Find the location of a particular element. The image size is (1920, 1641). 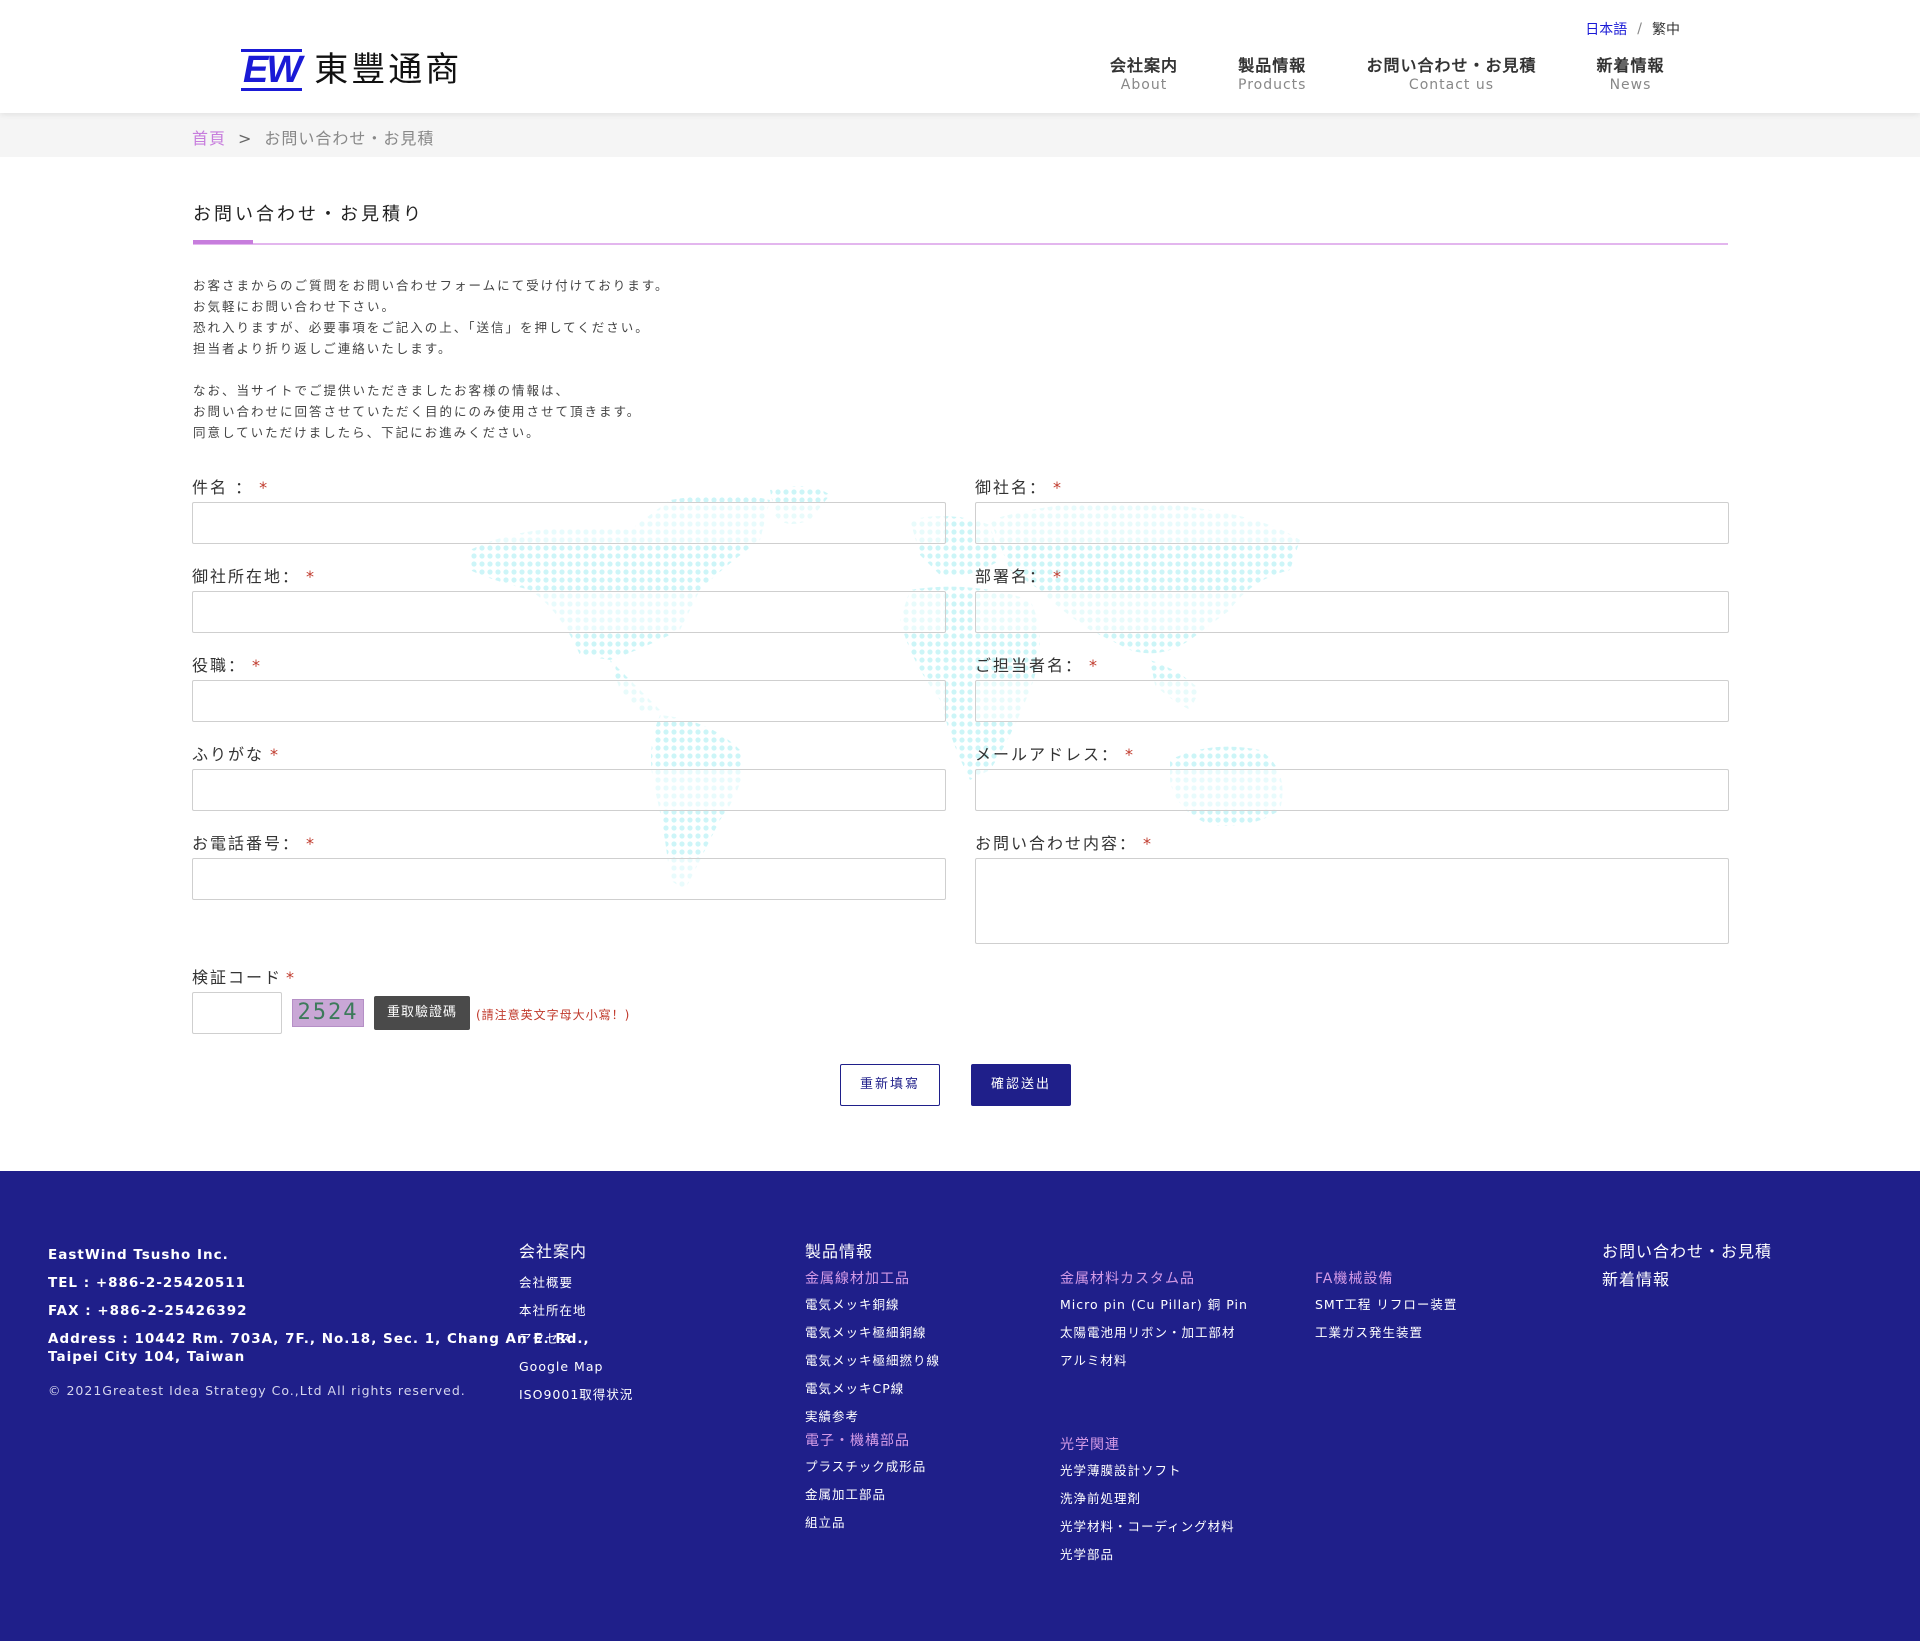

footer-link: アルミ材料 is located at coordinates (1154, 1361).